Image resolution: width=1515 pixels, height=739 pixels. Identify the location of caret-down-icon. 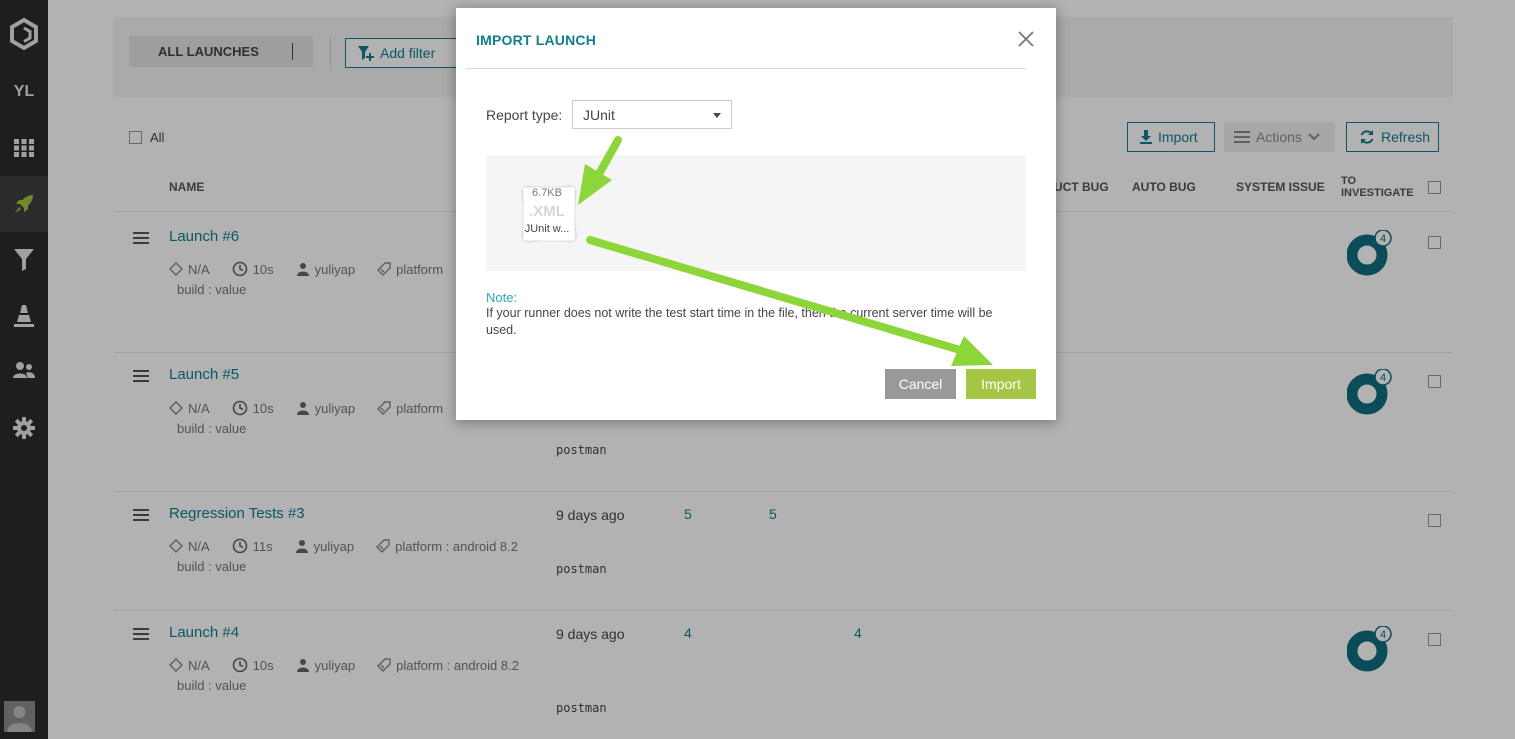
(717, 115).